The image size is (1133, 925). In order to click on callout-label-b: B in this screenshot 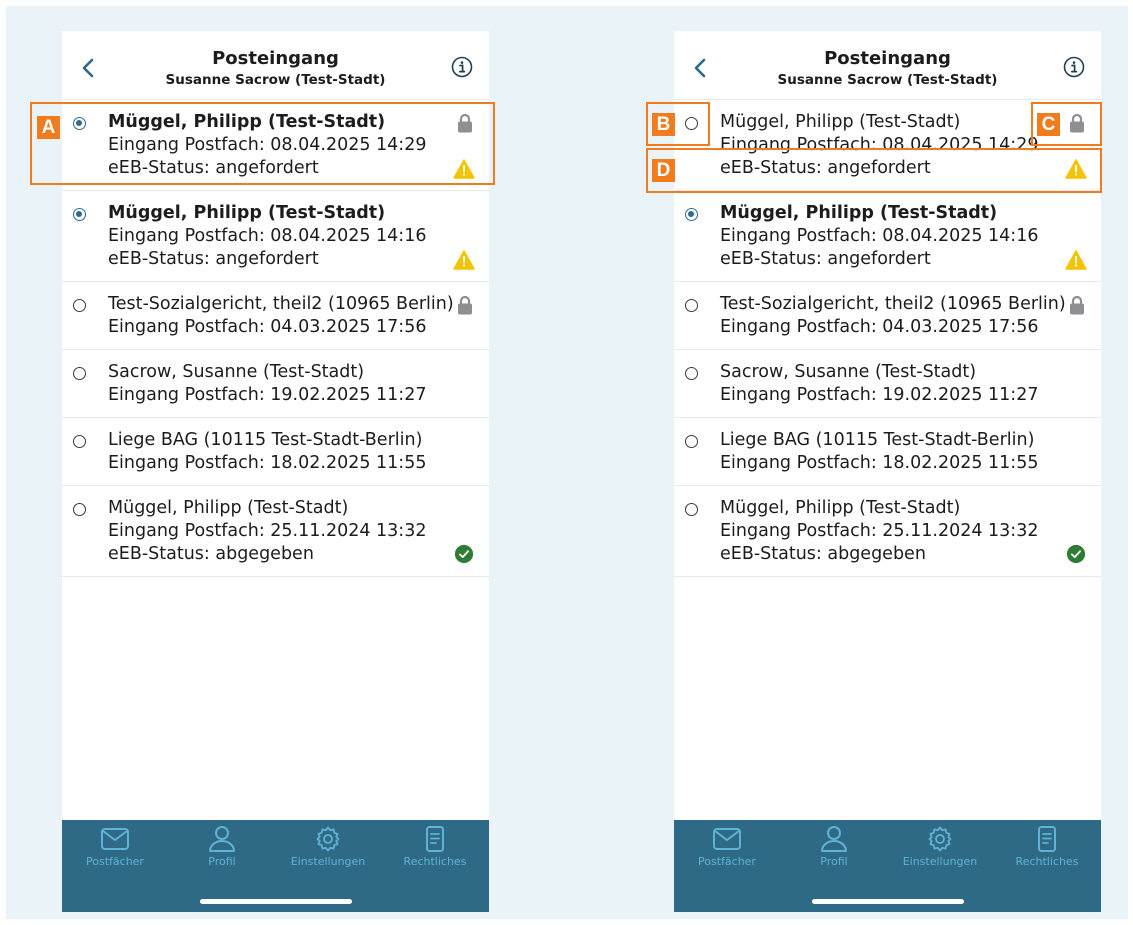, I will do `click(663, 124)`.